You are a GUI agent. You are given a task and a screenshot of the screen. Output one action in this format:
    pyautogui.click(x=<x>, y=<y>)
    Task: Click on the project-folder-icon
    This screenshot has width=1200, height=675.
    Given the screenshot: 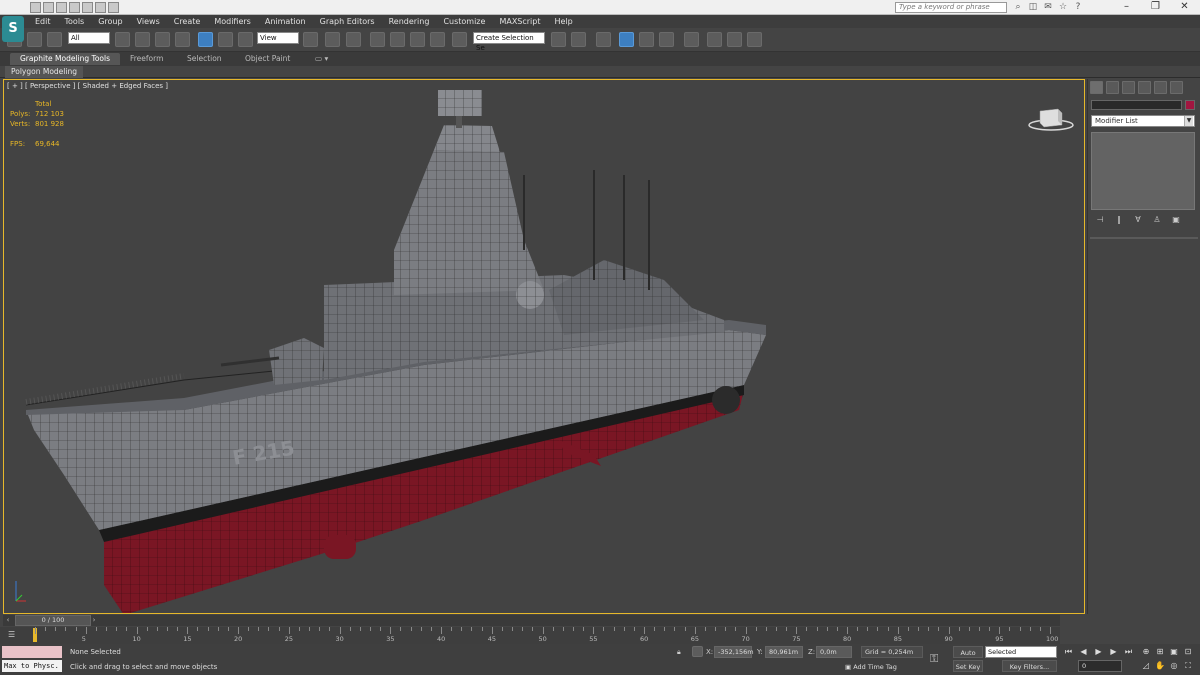 What is the action you would take?
    pyautogui.click(x=100, y=7)
    